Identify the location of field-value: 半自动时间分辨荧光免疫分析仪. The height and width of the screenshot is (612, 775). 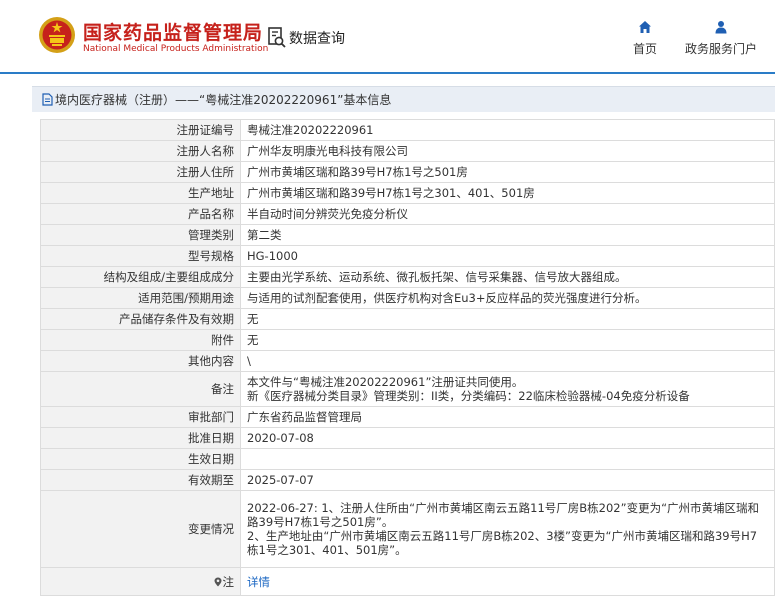
(507, 214).